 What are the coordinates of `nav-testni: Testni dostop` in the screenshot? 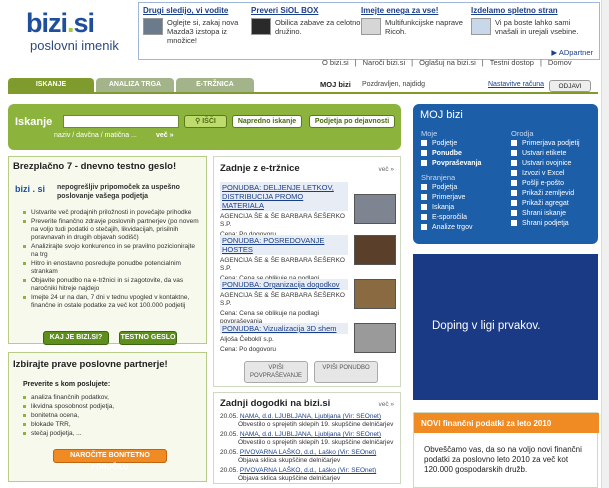 It's located at (512, 63).